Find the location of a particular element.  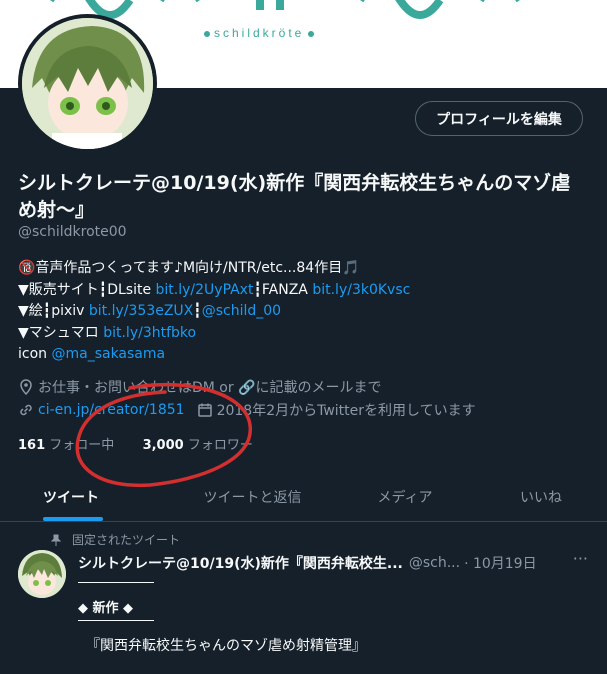

link-icon is located at coordinates (26, 410).